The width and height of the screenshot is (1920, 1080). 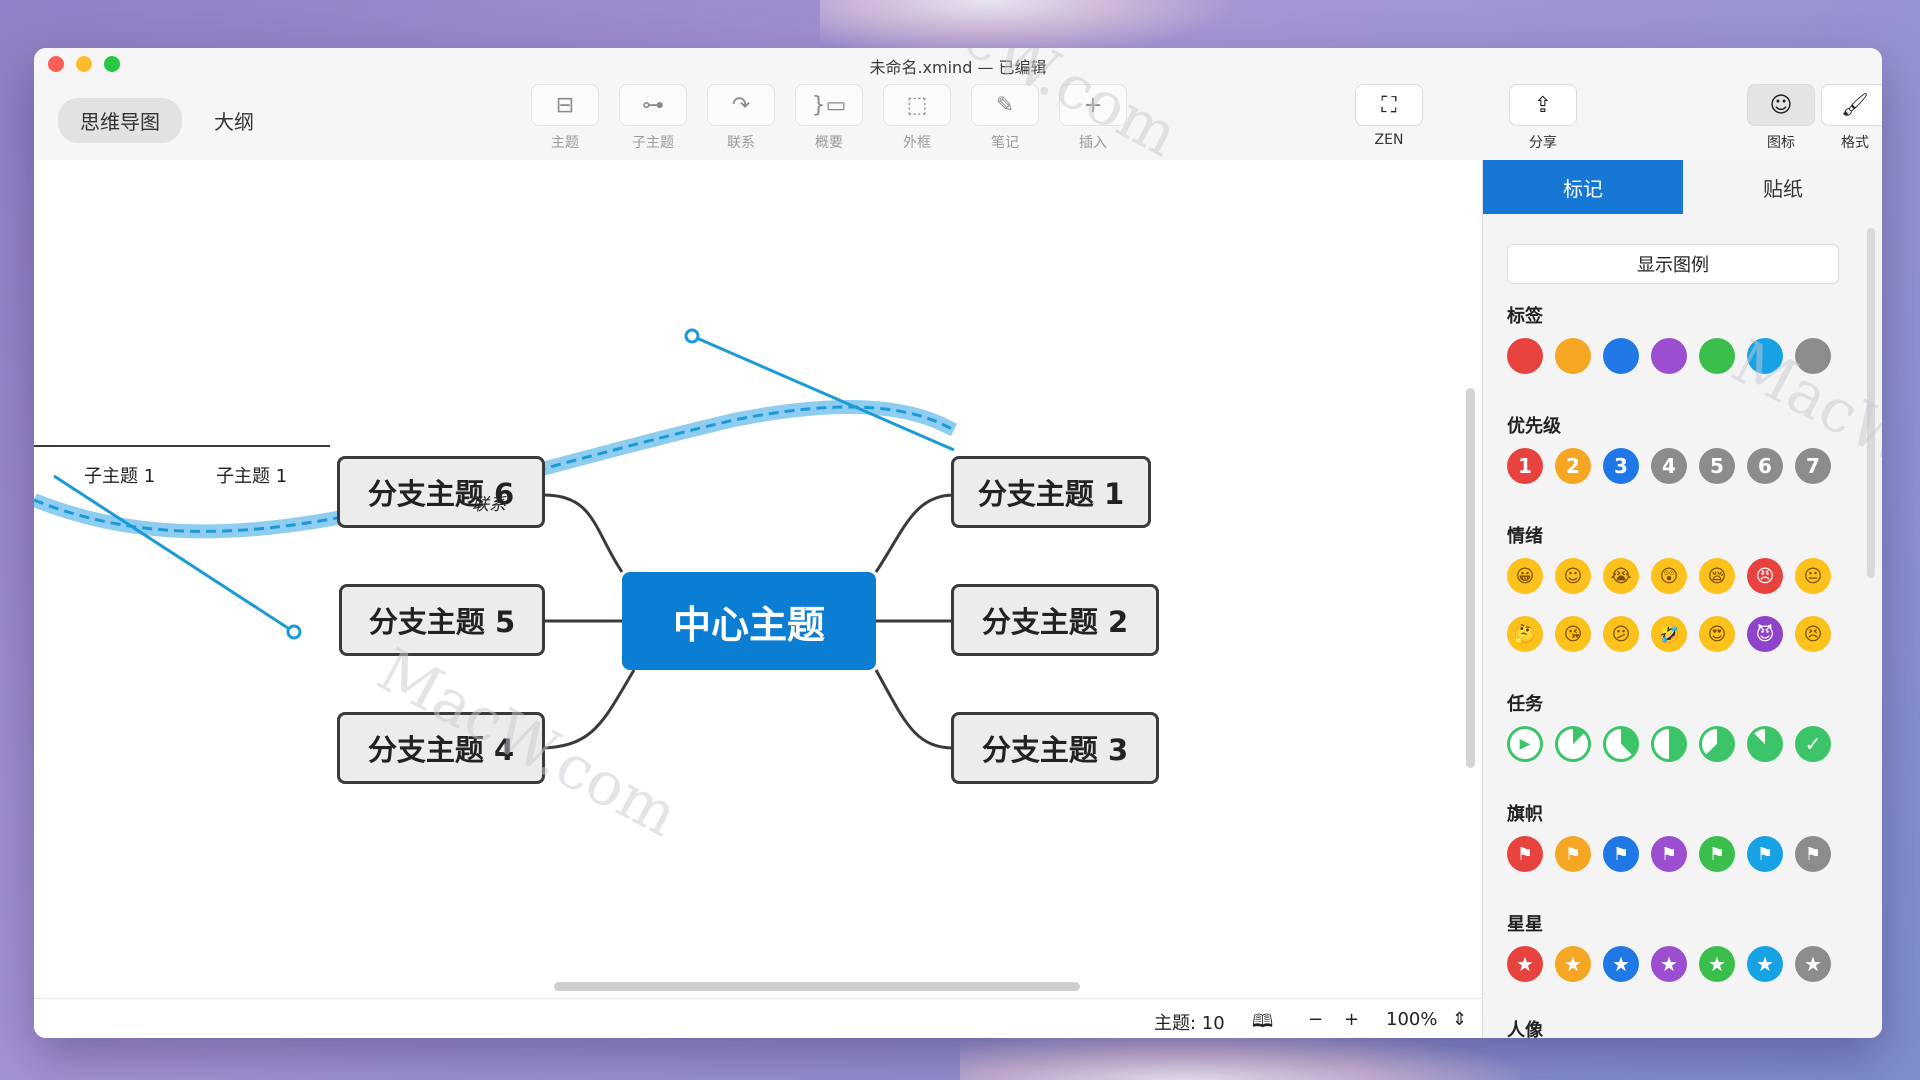 I want to click on priority-marker-6: 6, so click(x=1765, y=466).